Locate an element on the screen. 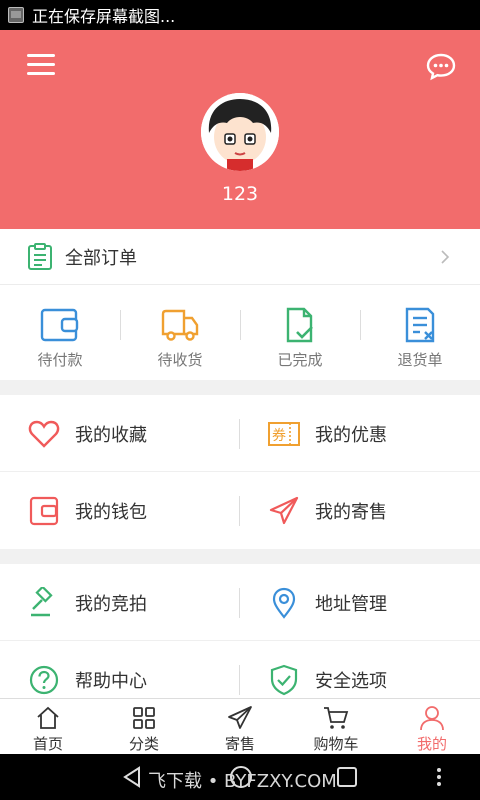 The height and width of the screenshot is (800, 480). return-orders-button: 退货单 is located at coordinates (420, 332).